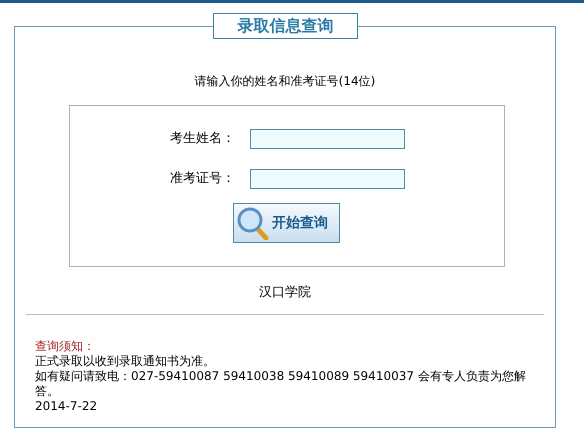 Image resolution: width=584 pixels, height=440 pixels. I want to click on notice-date: 2014-7-22, so click(66, 406).